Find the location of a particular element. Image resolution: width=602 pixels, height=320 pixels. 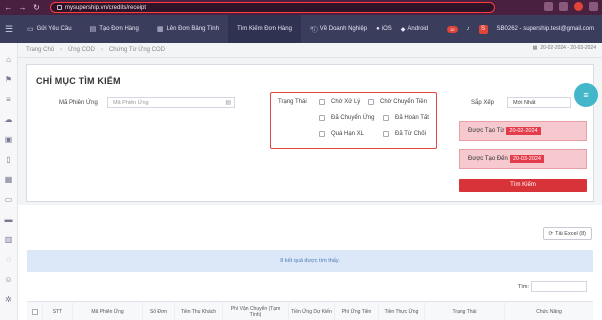

list-icon: ≡ is located at coordinates (8, 100).